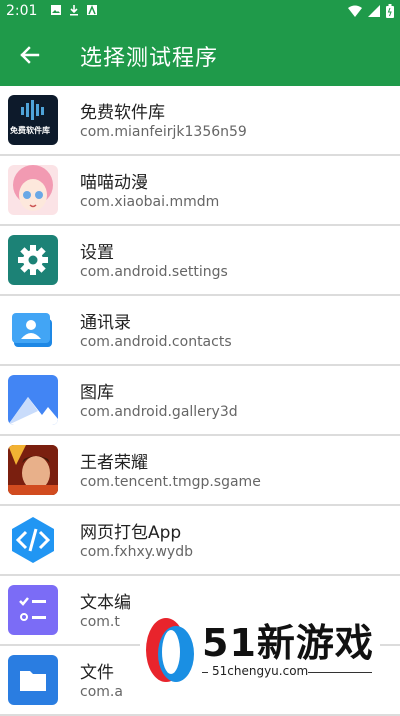  What do you see at coordinates (33, 470) in the screenshot?
I see `game-hero-icon` at bounding box center [33, 470].